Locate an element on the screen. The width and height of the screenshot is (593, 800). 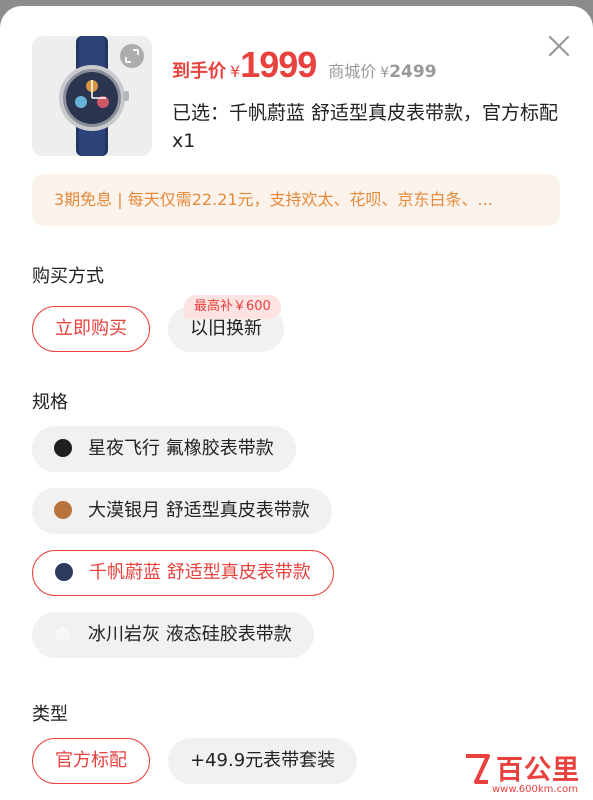
spec-option-label: 星夜飞行 氟橡胶表带款 is located at coordinates (181, 448).